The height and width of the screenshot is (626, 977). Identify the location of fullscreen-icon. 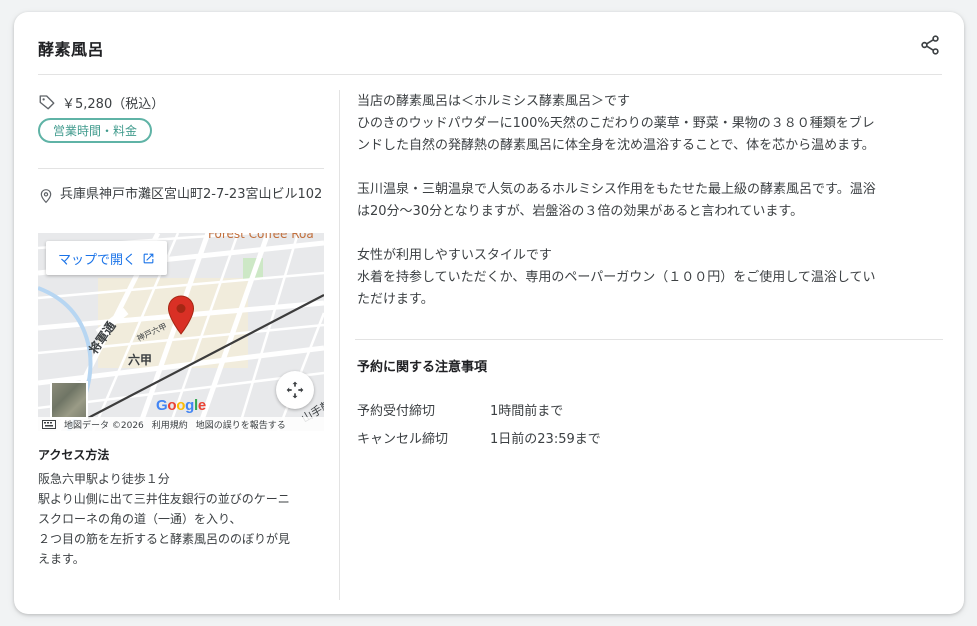
(295, 390).